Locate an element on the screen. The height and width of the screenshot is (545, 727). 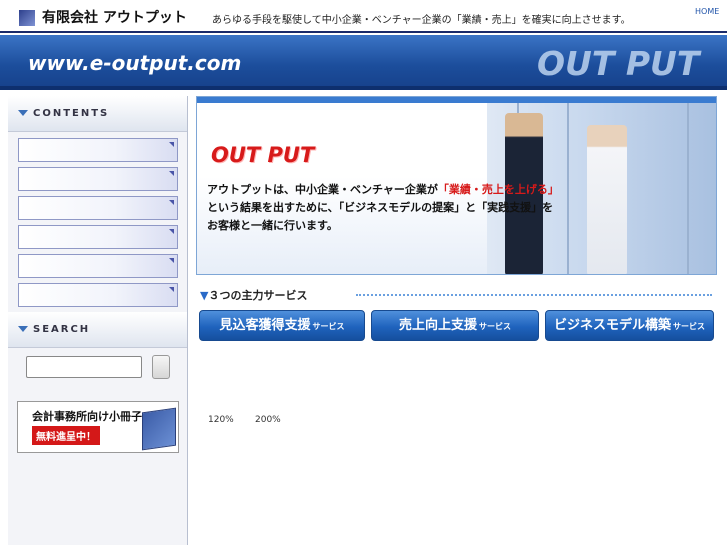
company-logo-icon is located at coordinates (27, 18).